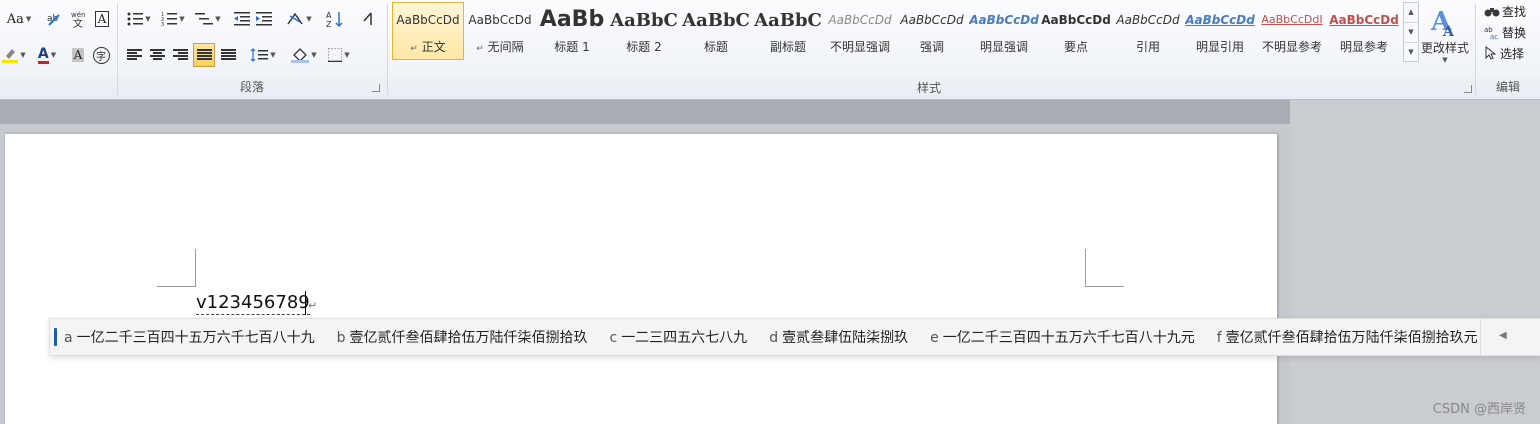  I want to click on font-color-icon: A, so click(43, 54).